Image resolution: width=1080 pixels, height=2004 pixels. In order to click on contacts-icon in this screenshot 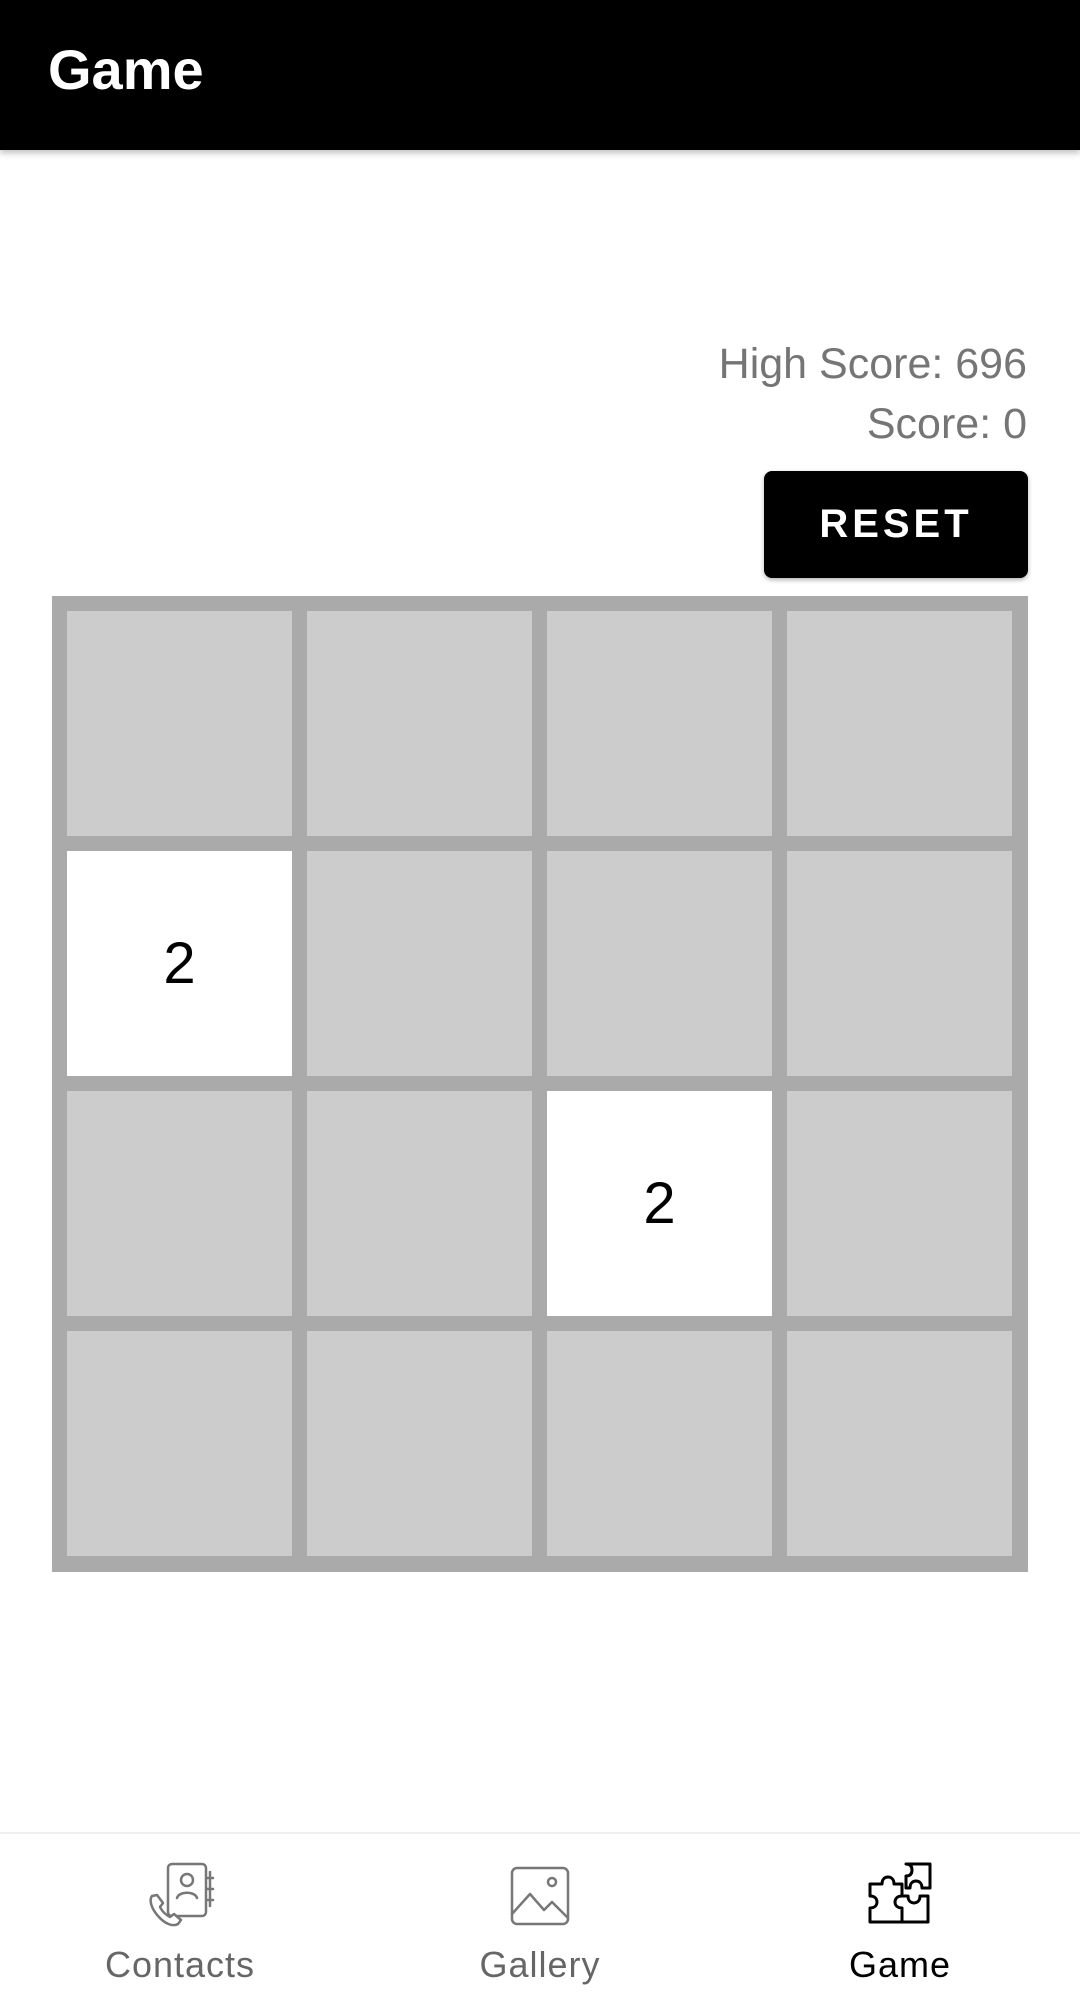, I will do `click(182, 1894)`.